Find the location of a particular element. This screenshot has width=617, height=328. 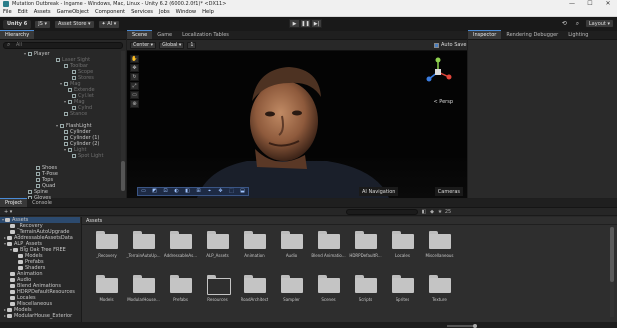

move-tool-icon: ✥ is located at coordinates (134, 68).